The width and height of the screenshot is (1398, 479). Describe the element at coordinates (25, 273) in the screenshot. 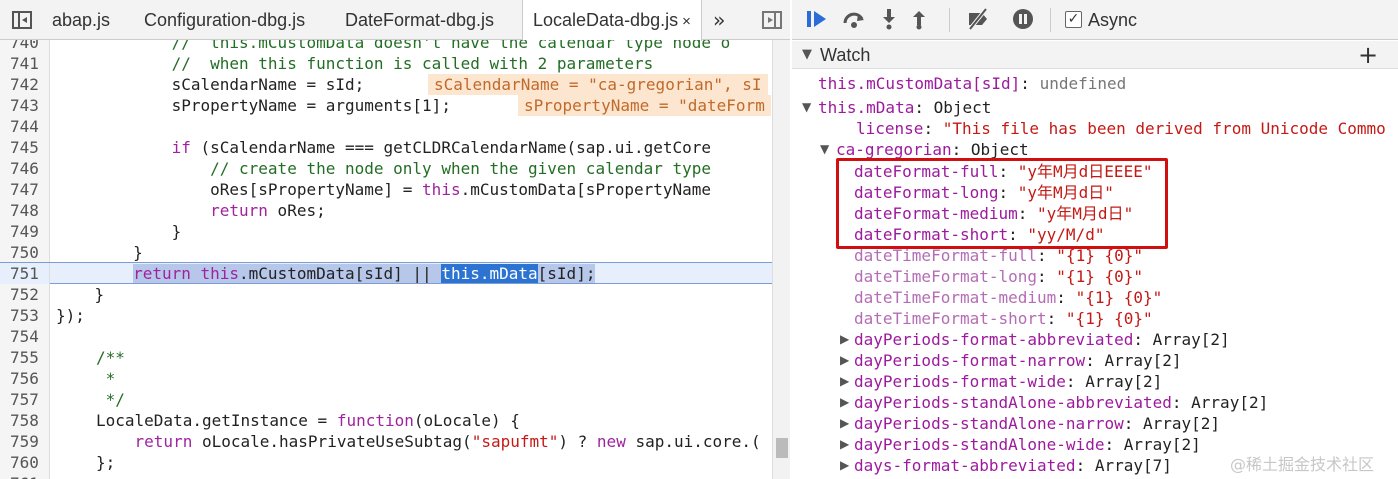

I see `line-number: 751` at that location.